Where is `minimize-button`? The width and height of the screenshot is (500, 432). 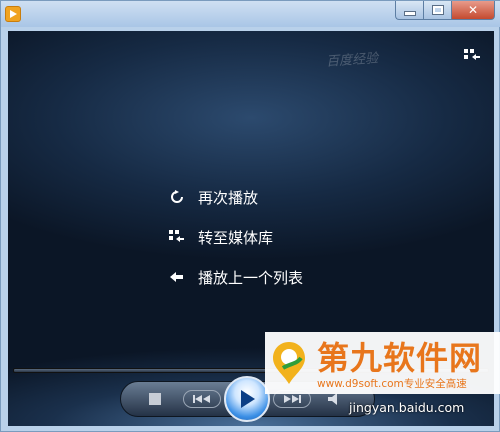
minimize-button is located at coordinates (409, 10).